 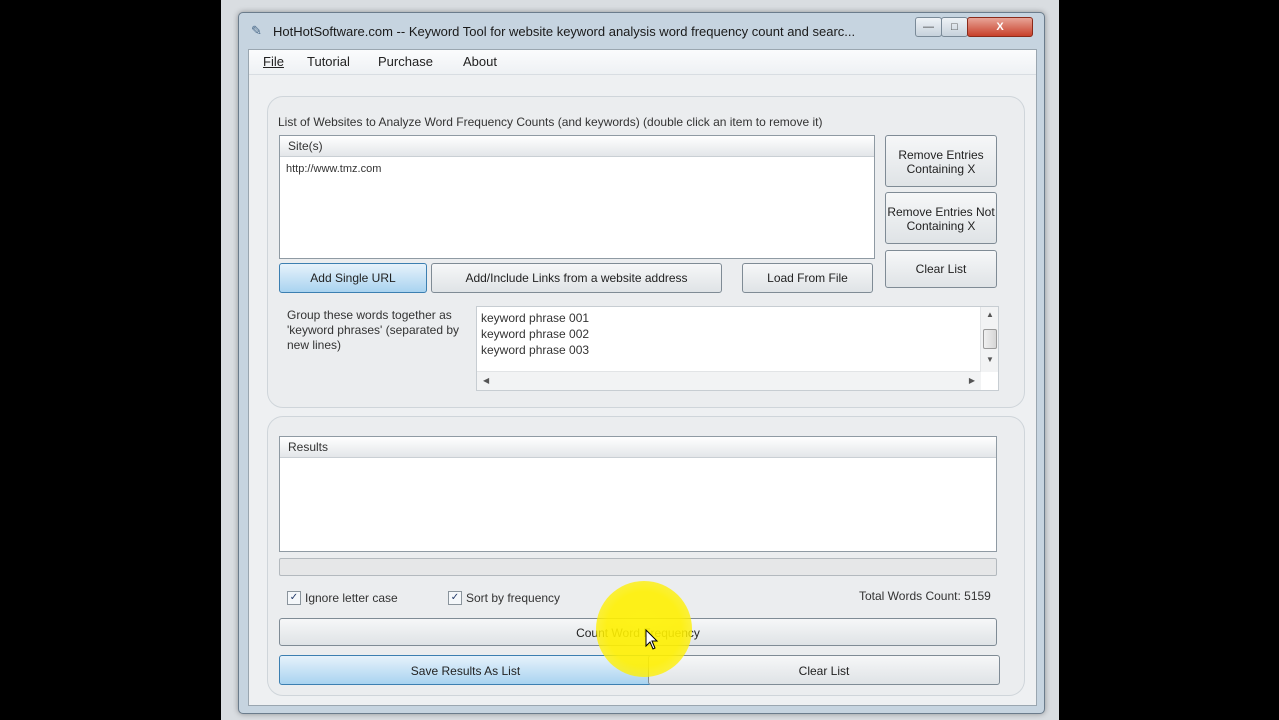 I want to click on add-single-url-label: Add Single URL, so click(x=353, y=278).